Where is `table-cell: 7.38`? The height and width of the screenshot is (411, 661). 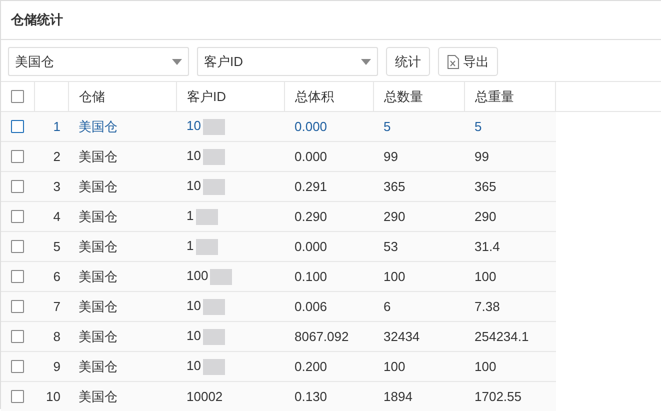 table-cell: 7.38 is located at coordinates (510, 307).